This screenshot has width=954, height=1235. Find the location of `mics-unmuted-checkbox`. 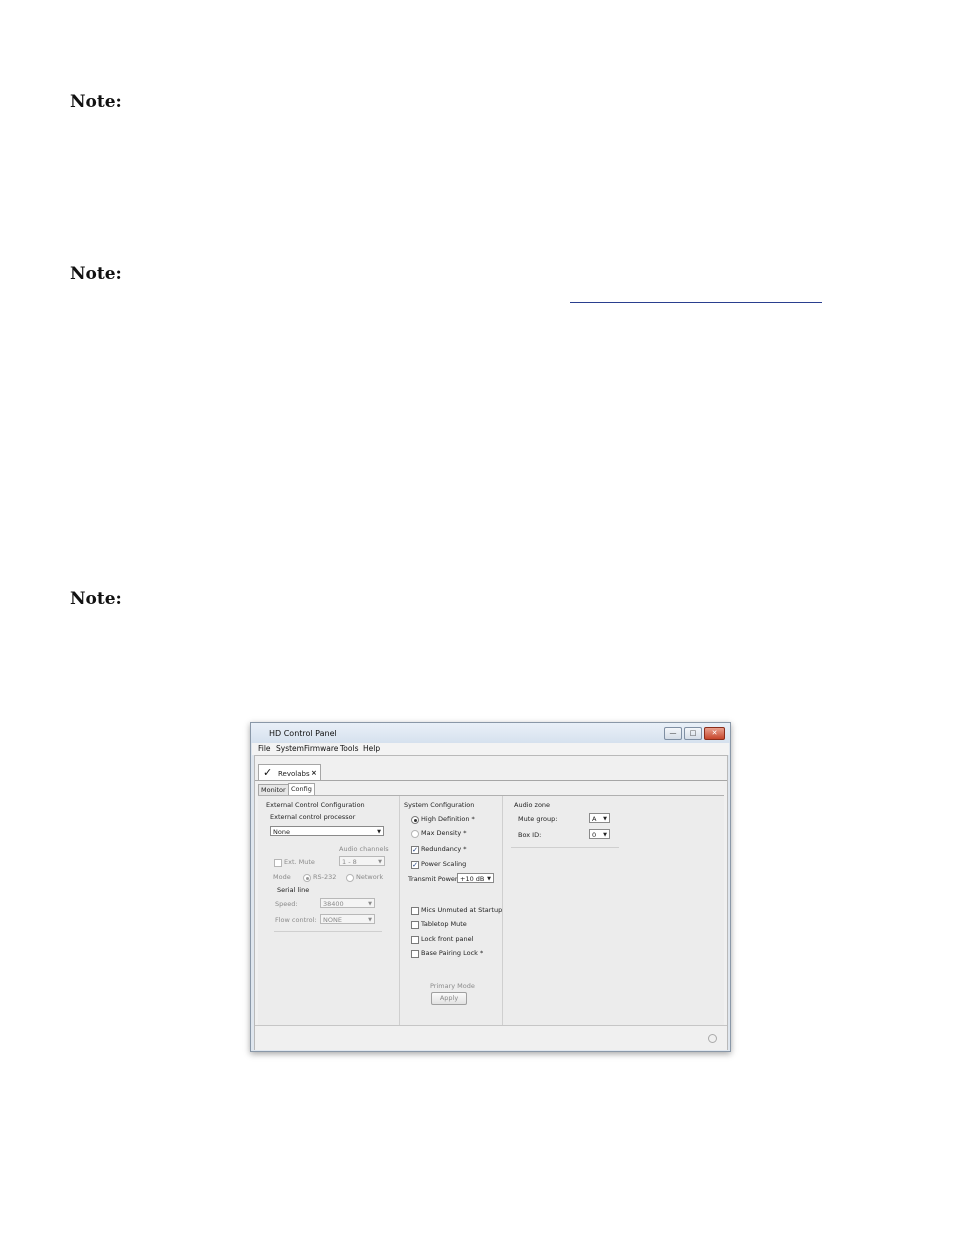

mics-unmuted-checkbox is located at coordinates (415, 911).